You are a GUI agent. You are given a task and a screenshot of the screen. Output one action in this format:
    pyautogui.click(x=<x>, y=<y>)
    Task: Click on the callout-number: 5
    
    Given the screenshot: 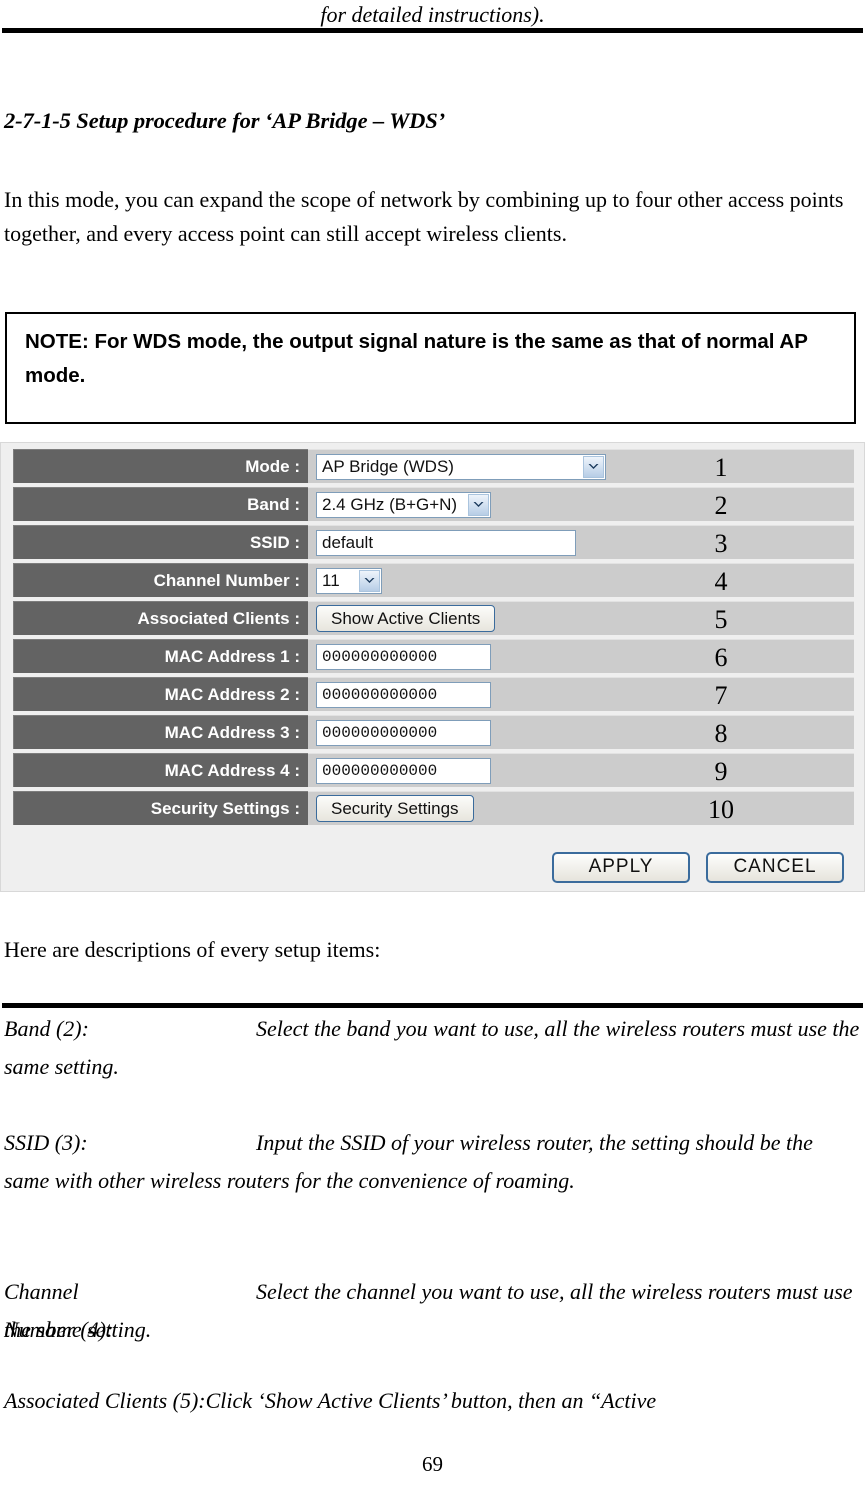 What is the action you would take?
    pyautogui.click(x=721, y=619)
    